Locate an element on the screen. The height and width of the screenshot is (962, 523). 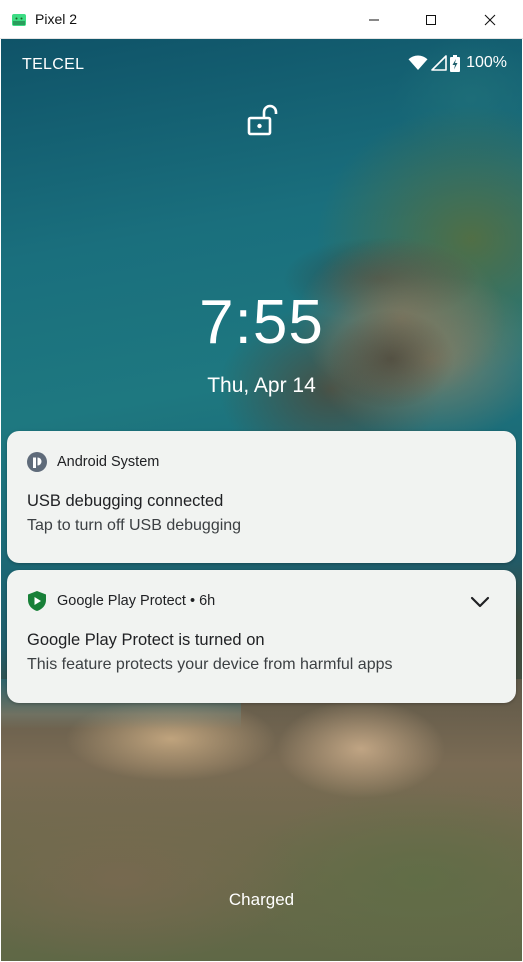
close-icon is located at coordinates (490, 19).